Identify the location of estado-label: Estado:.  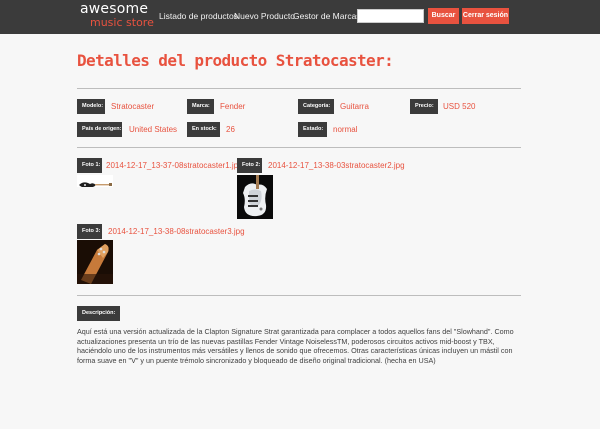
(312, 129).